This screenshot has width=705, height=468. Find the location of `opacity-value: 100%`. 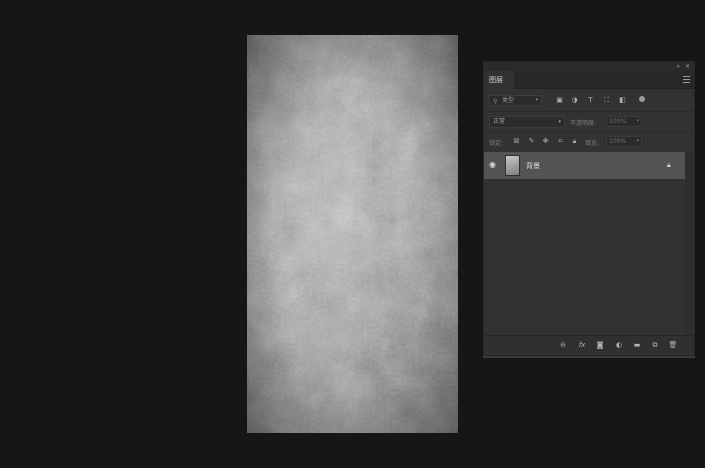

opacity-value: 100% is located at coordinates (618, 121).